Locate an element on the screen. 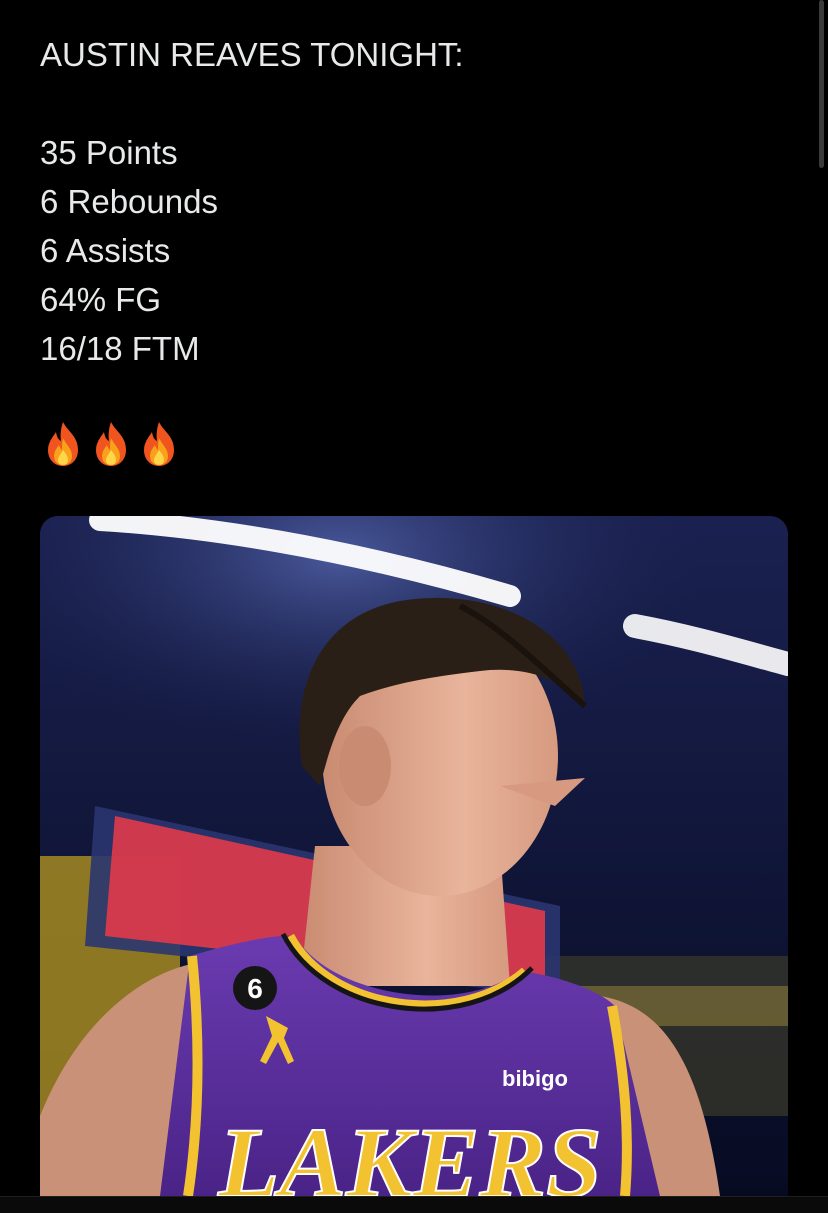 This screenshot has width=828, height=1213. team-wordmark: LAKERS is located at coordinates (409, 1151).